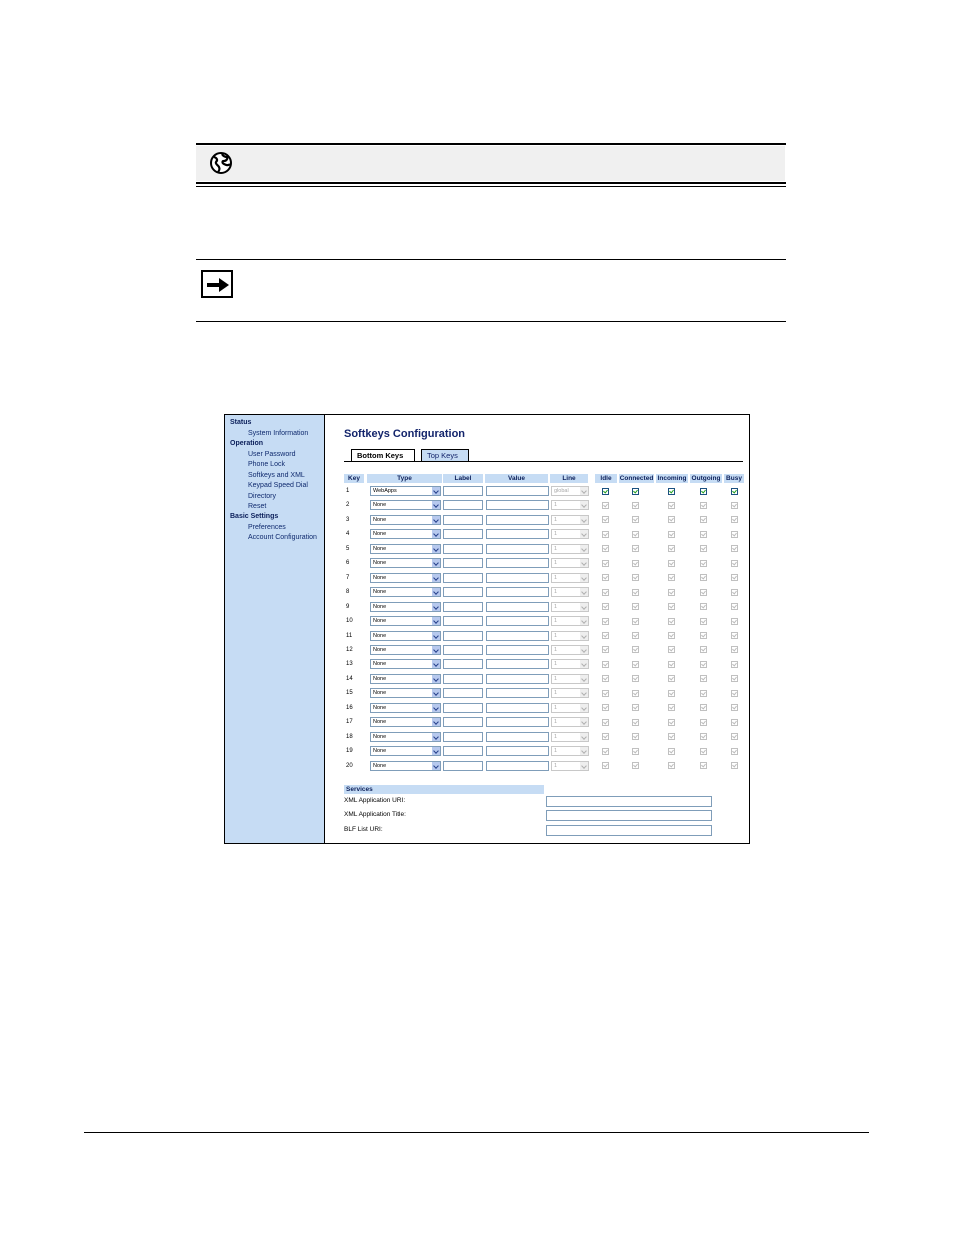 The width and height of the screenshot is (954, 1235). Describe the element at coordinates (266, 464) in the screenshot. I see `sidebar-item-phone-lock: Phone Lock` at that location.